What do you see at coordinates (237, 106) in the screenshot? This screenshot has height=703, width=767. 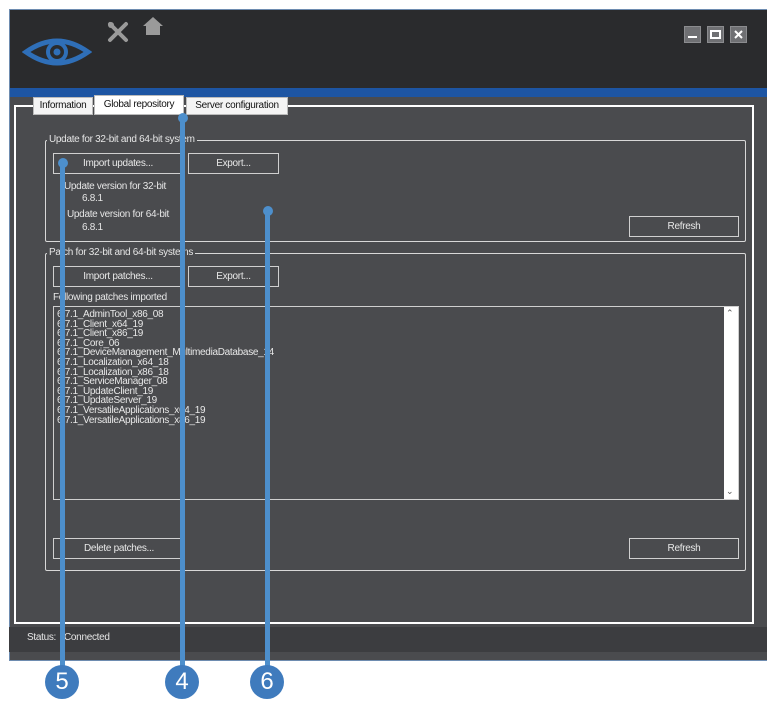 I see `tab-server-configuration: Server configuration` at bounding box center [237, 106].